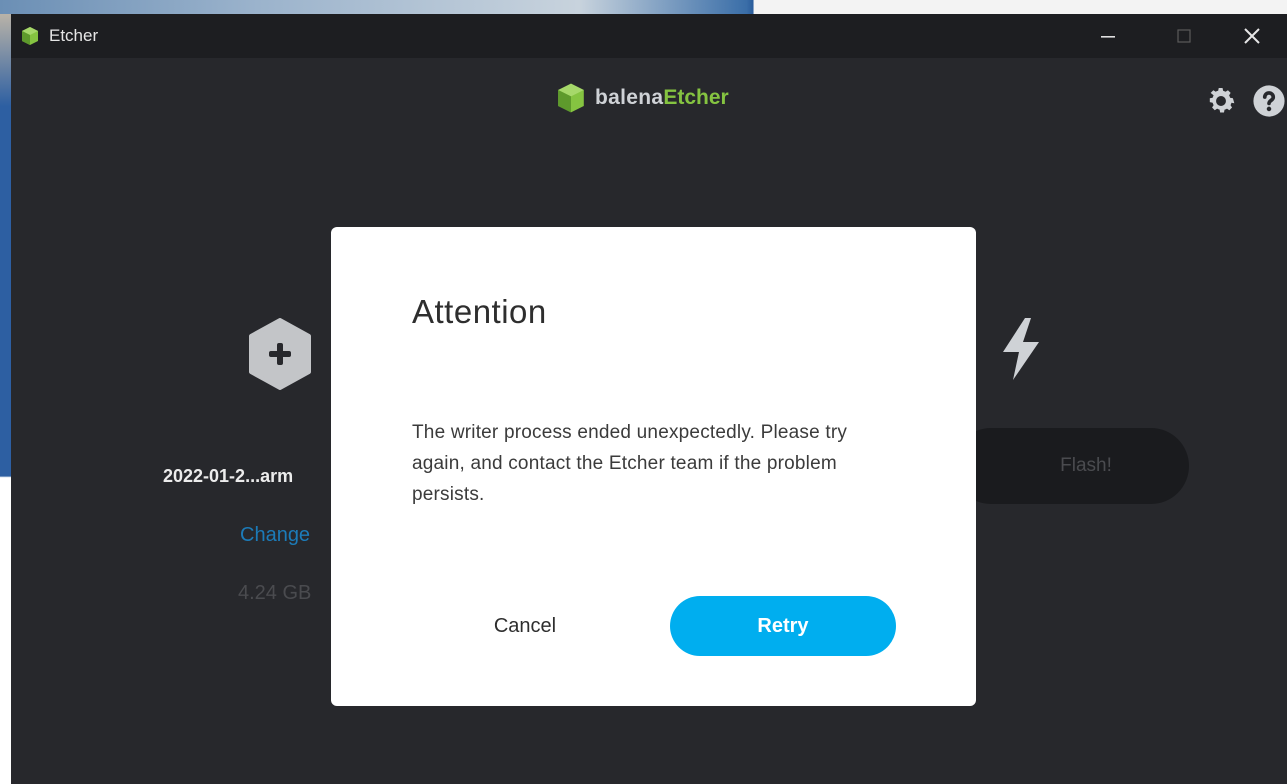  I want to click on minimize-icon, so click(1108, 37).